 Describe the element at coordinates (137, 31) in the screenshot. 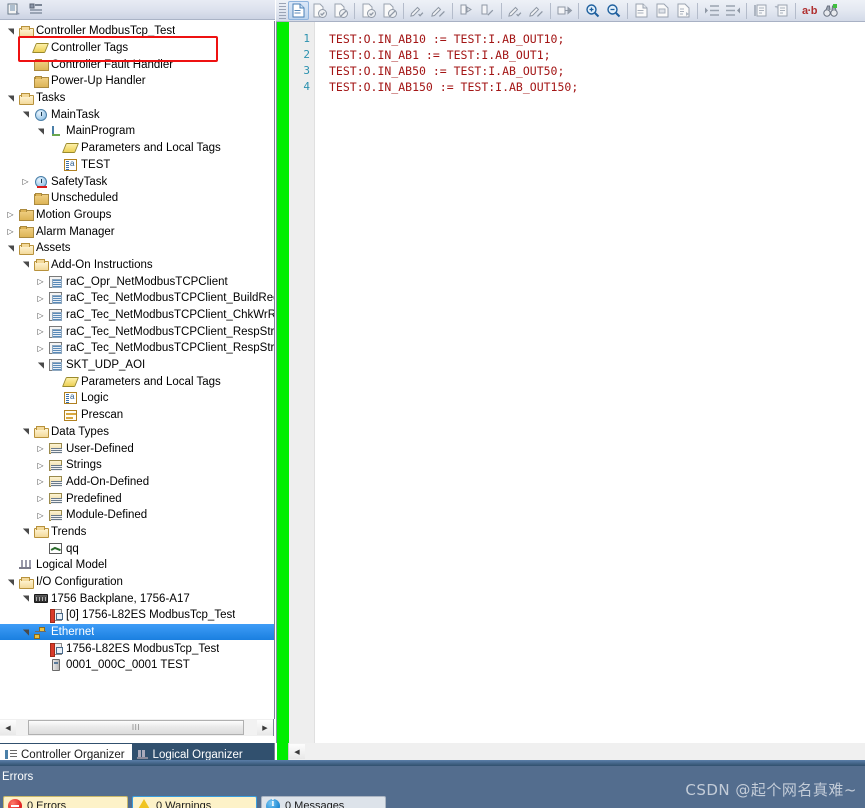

I see `tree-item-controller: ◢ Controller ModbusTcp_Test` at that location.